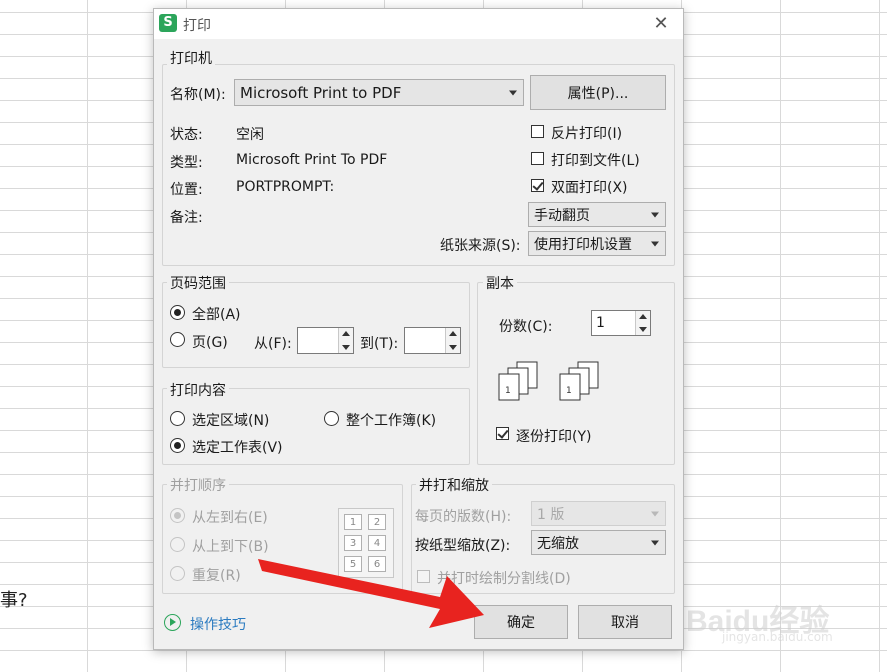  I want to click on type-value: Microsoft Print To PDF, so click(312, 160).